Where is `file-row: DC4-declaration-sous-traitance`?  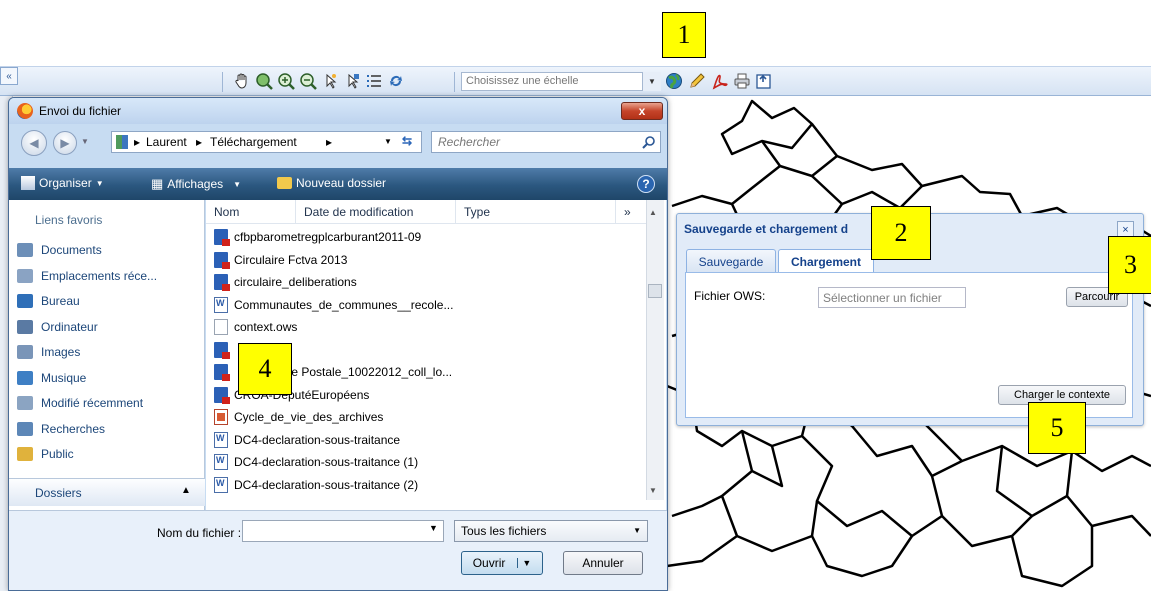
file-row: DC4-declaration-sous-traitance is located at coordinates (307, 440).